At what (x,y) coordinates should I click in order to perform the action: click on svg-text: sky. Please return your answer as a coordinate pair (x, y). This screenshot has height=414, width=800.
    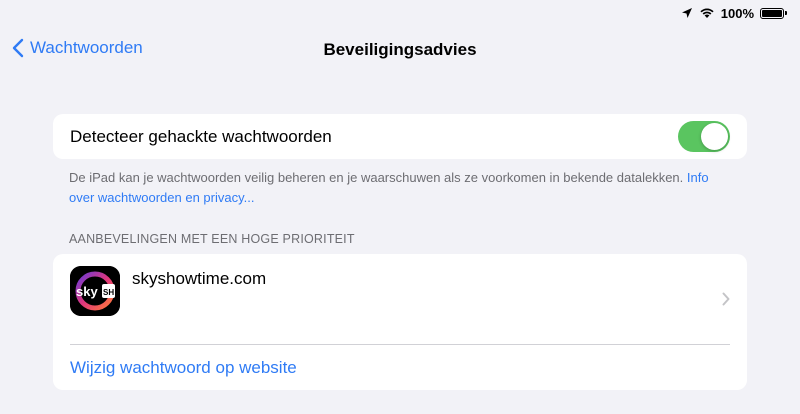
    Looking at the image, I should click on (87, 291).